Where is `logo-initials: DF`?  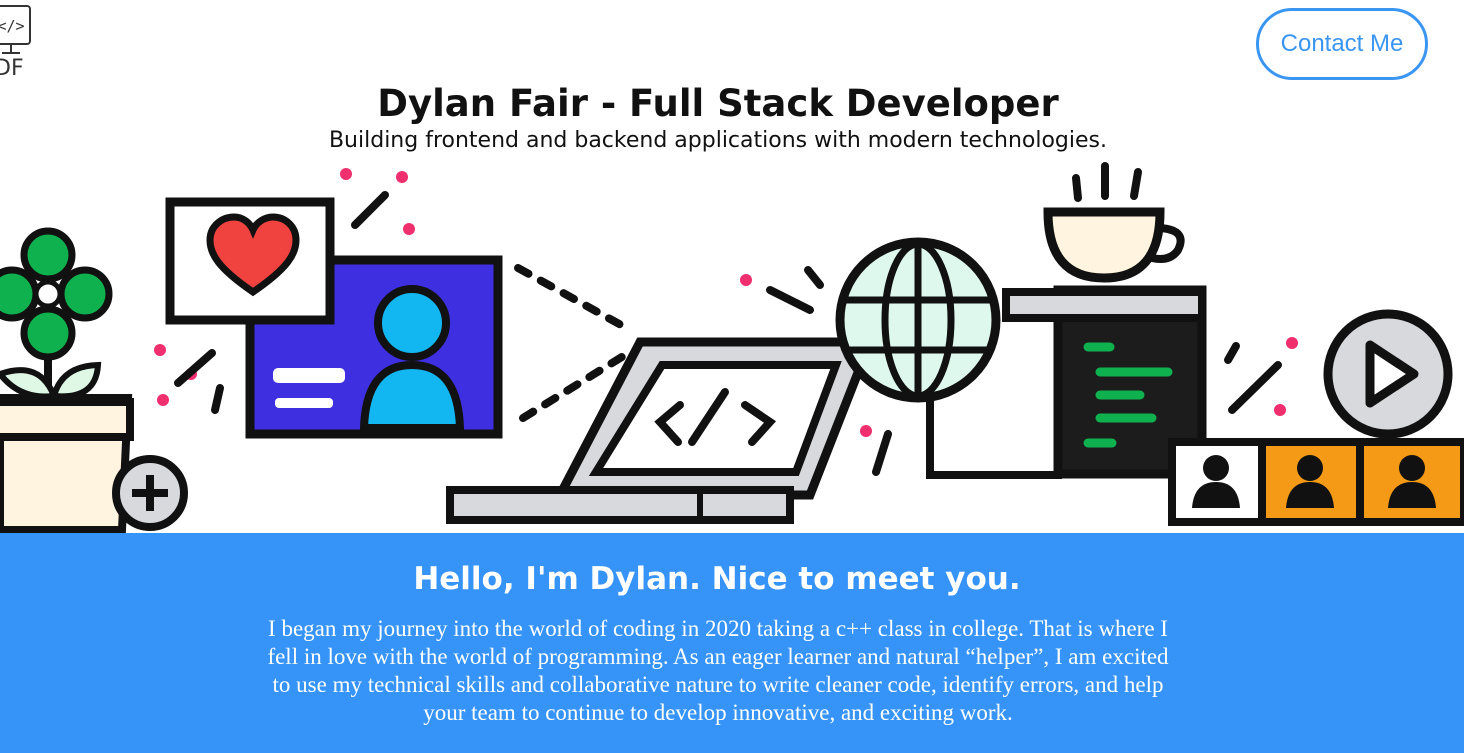 logo-initials: DF is located at coordinates (12, 68).